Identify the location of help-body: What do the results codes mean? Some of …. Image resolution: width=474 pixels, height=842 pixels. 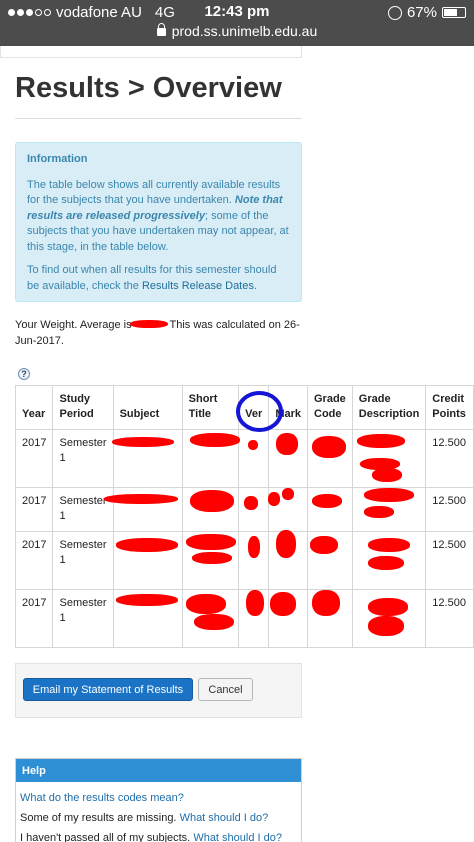
(158, 812).